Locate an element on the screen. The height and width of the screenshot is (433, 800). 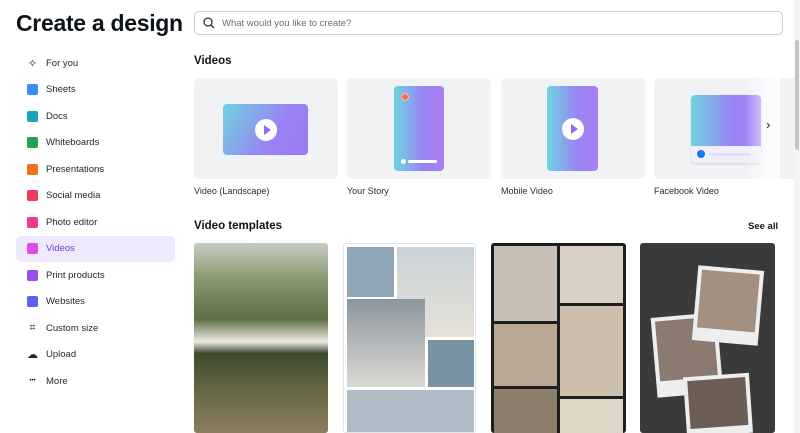
sidebar-item-docs: Docs is located at coordinates (95, 116).